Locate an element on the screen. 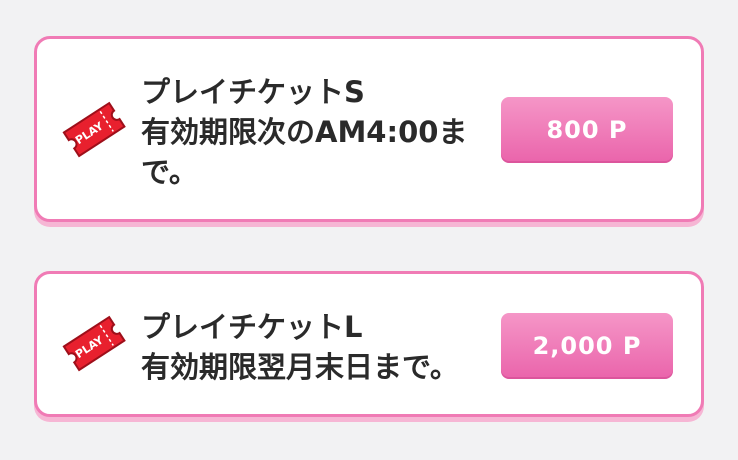  ticket-validity-line1: 有効期限次のAM4:00ま is located at coordinates (304, 132).